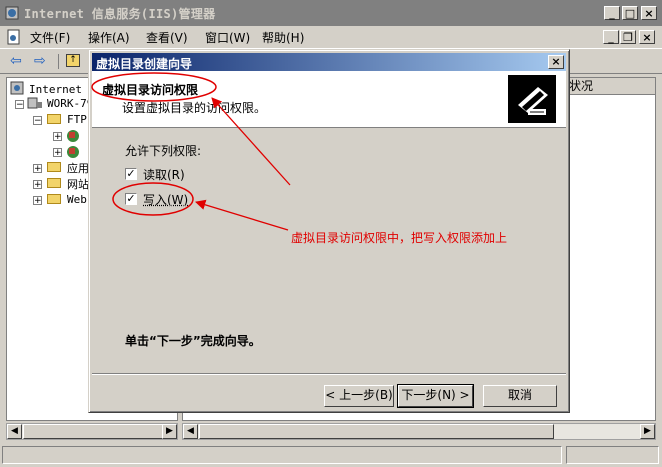 This screenshot has height=467, width=662. What do you see at coordinates (17, 88) in the screenshot?
I see `iis-root-icon` at bounding box center [17, 88].